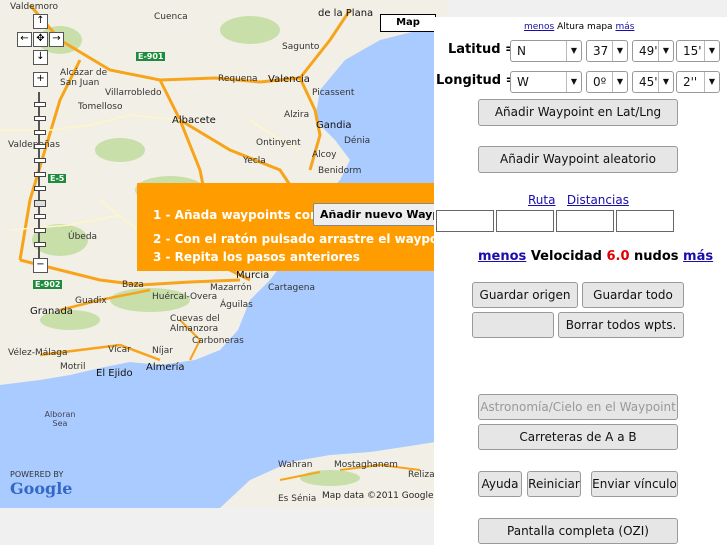 The width and height of the screenshot is (727, 545). What do you see at coordinates (133, 285) in the screenshot?
I see `place-label: Baza` at bounding box center [133, 285].